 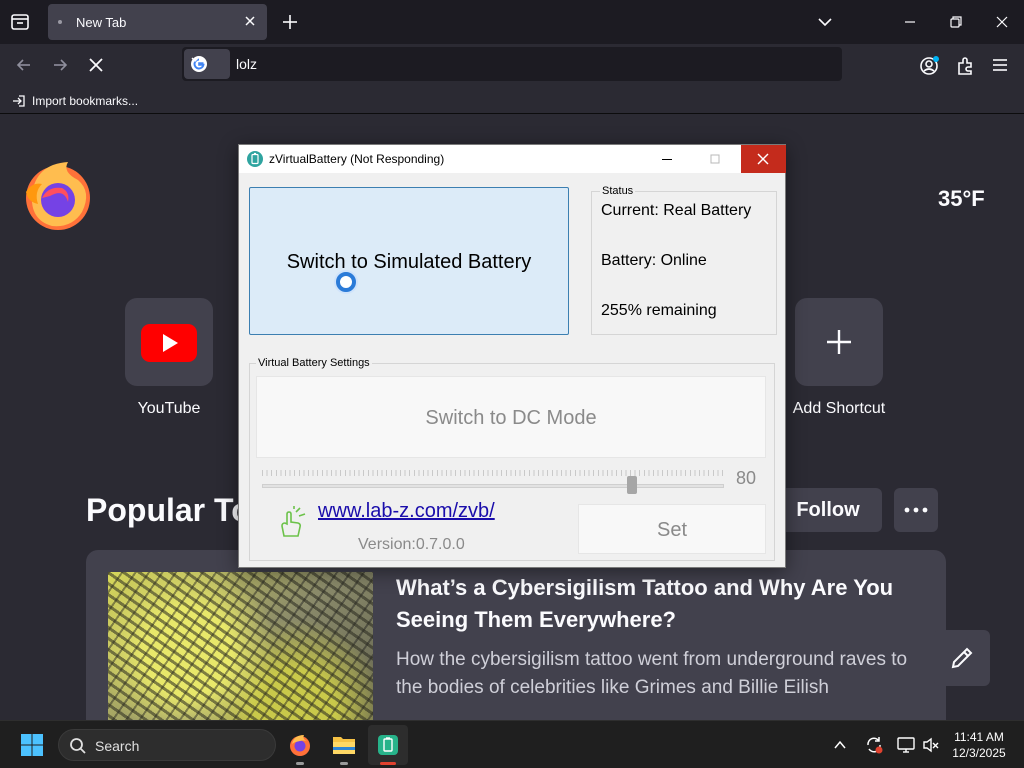 What do you see at coordinates (931, 745) in the screenshot?
I see `volume-muted-icon` at bounding box center [931, 745].